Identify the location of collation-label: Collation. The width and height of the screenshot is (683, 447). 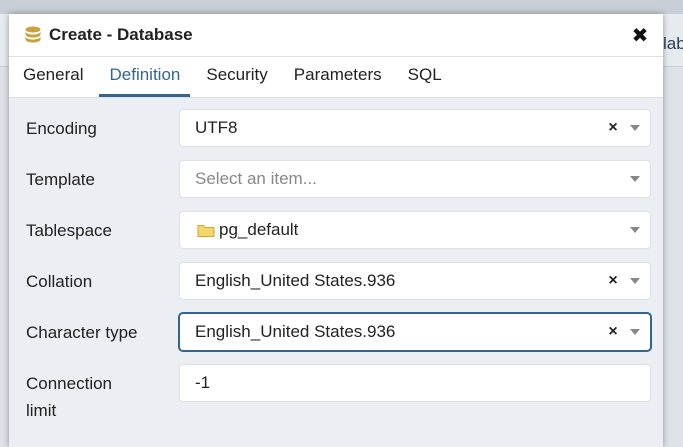
(59, 281).